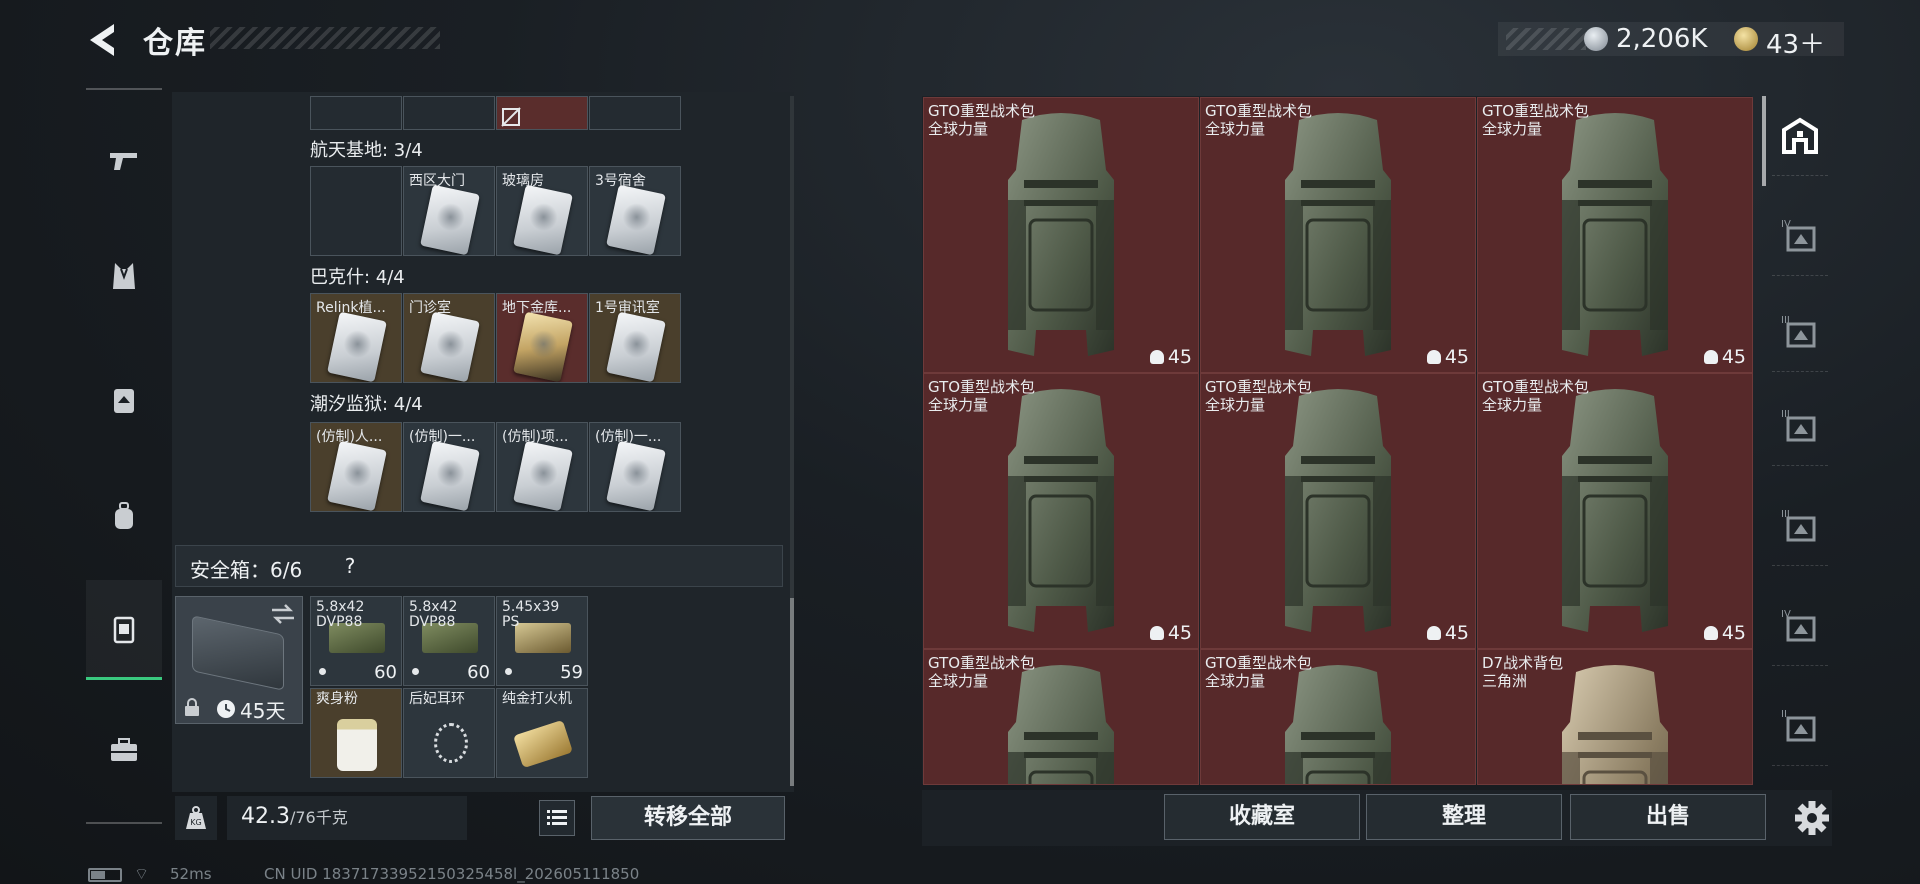 Image resolution: width=1920 pixels, height=884 pixels. What do you see at coordinates (239, 660) in the screenshot?
I see `safebox-card: 45天` at bounding box center [239, 660].